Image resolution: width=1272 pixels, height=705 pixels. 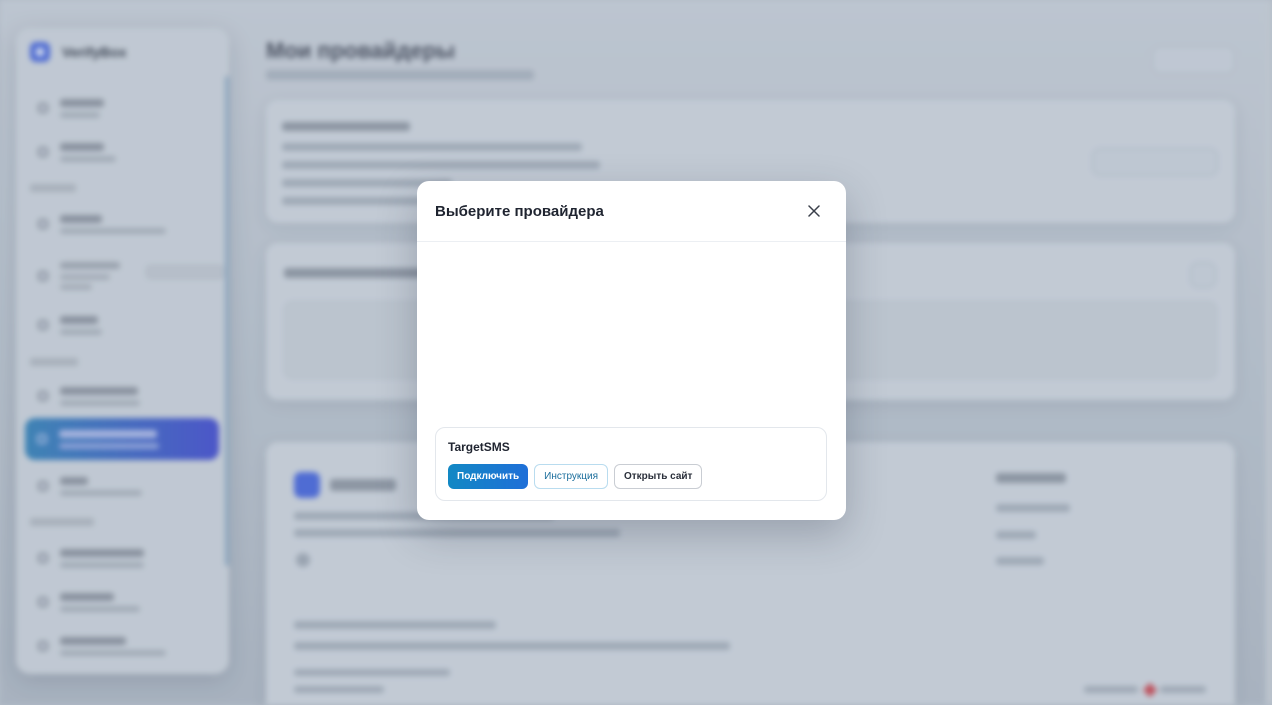 I want to click on provider-actions: Подключить Инструкция Открыть сайт, so click(x=575, y=476).